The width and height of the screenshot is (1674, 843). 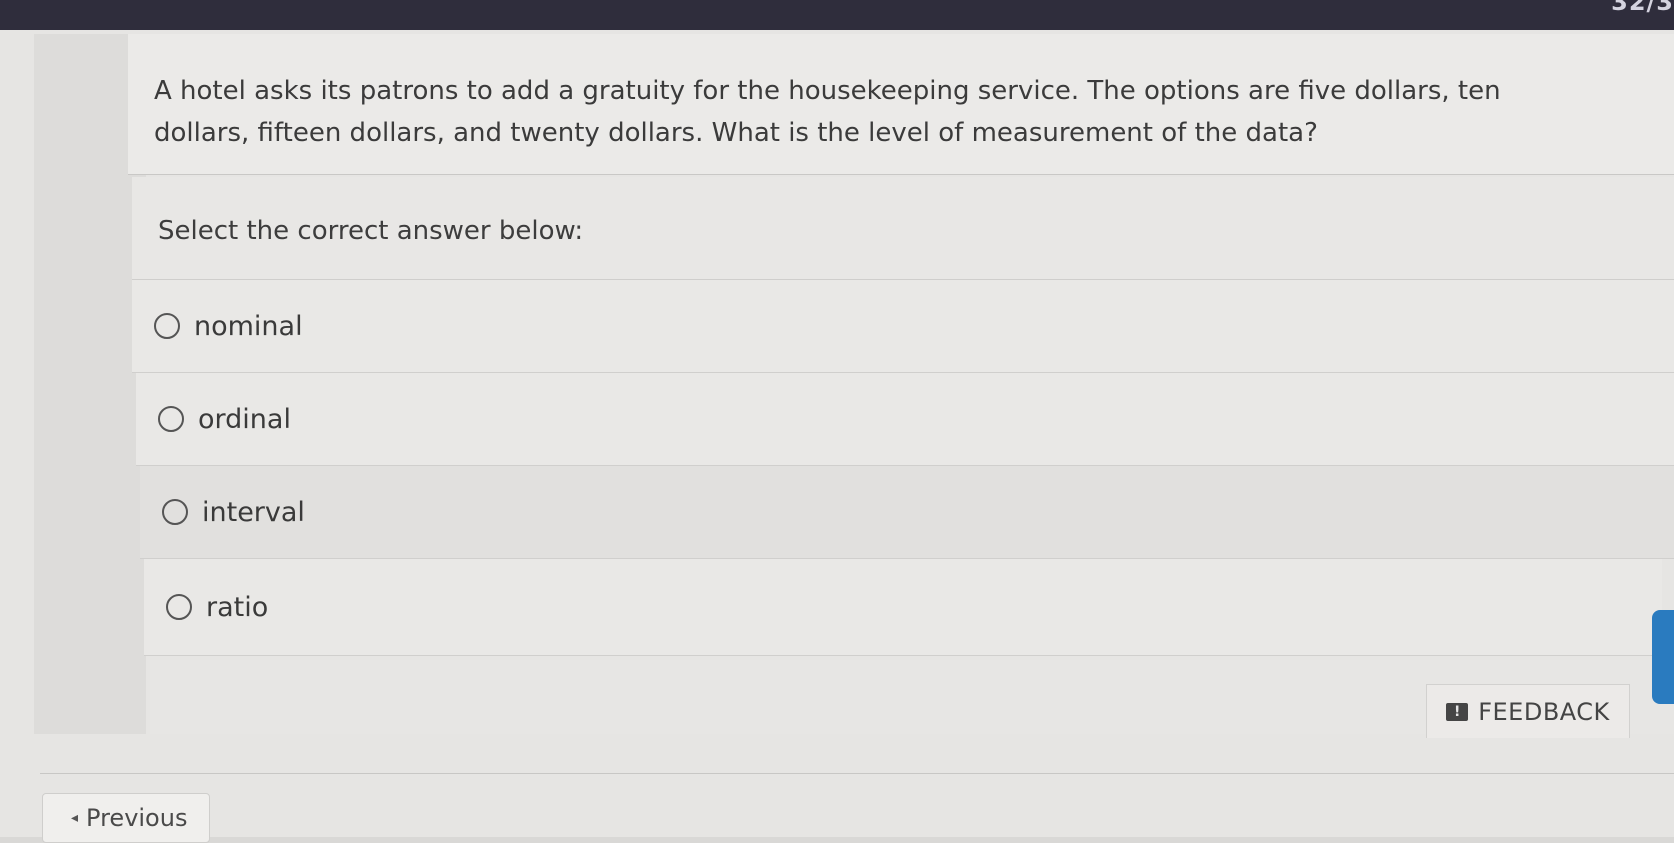 I want to click on option-ratio: ratio, so click(x=903, y=607).